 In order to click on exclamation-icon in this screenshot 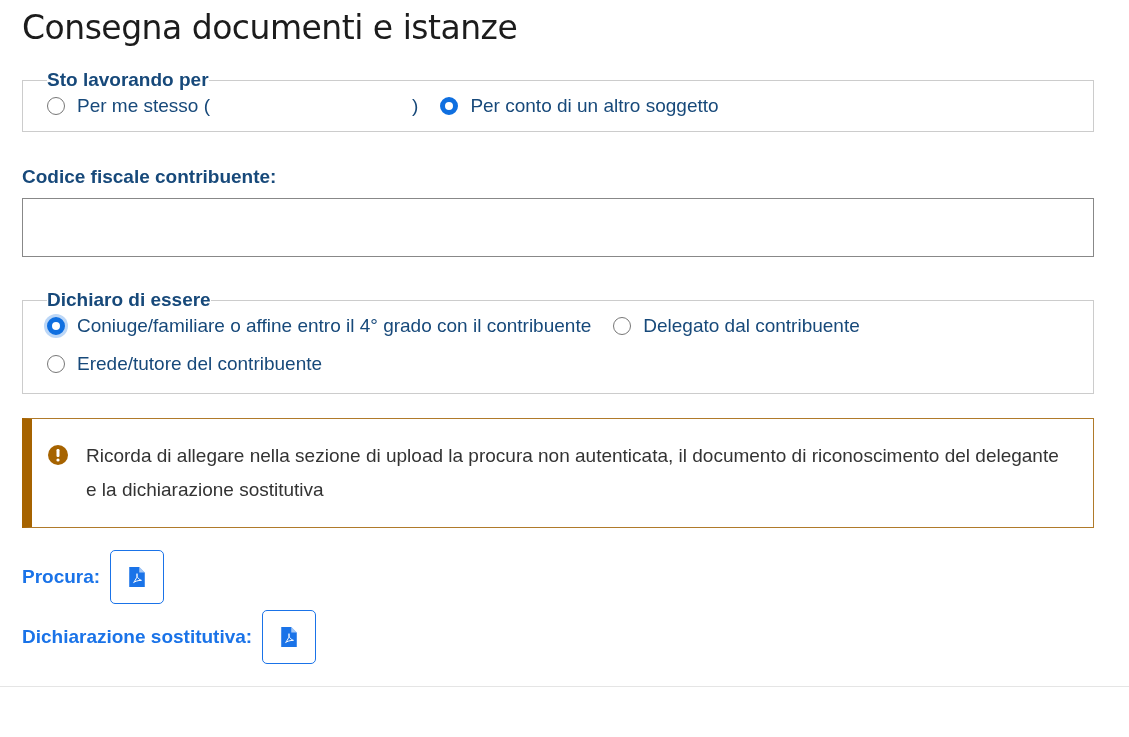, I will do `click(58, 455)`.